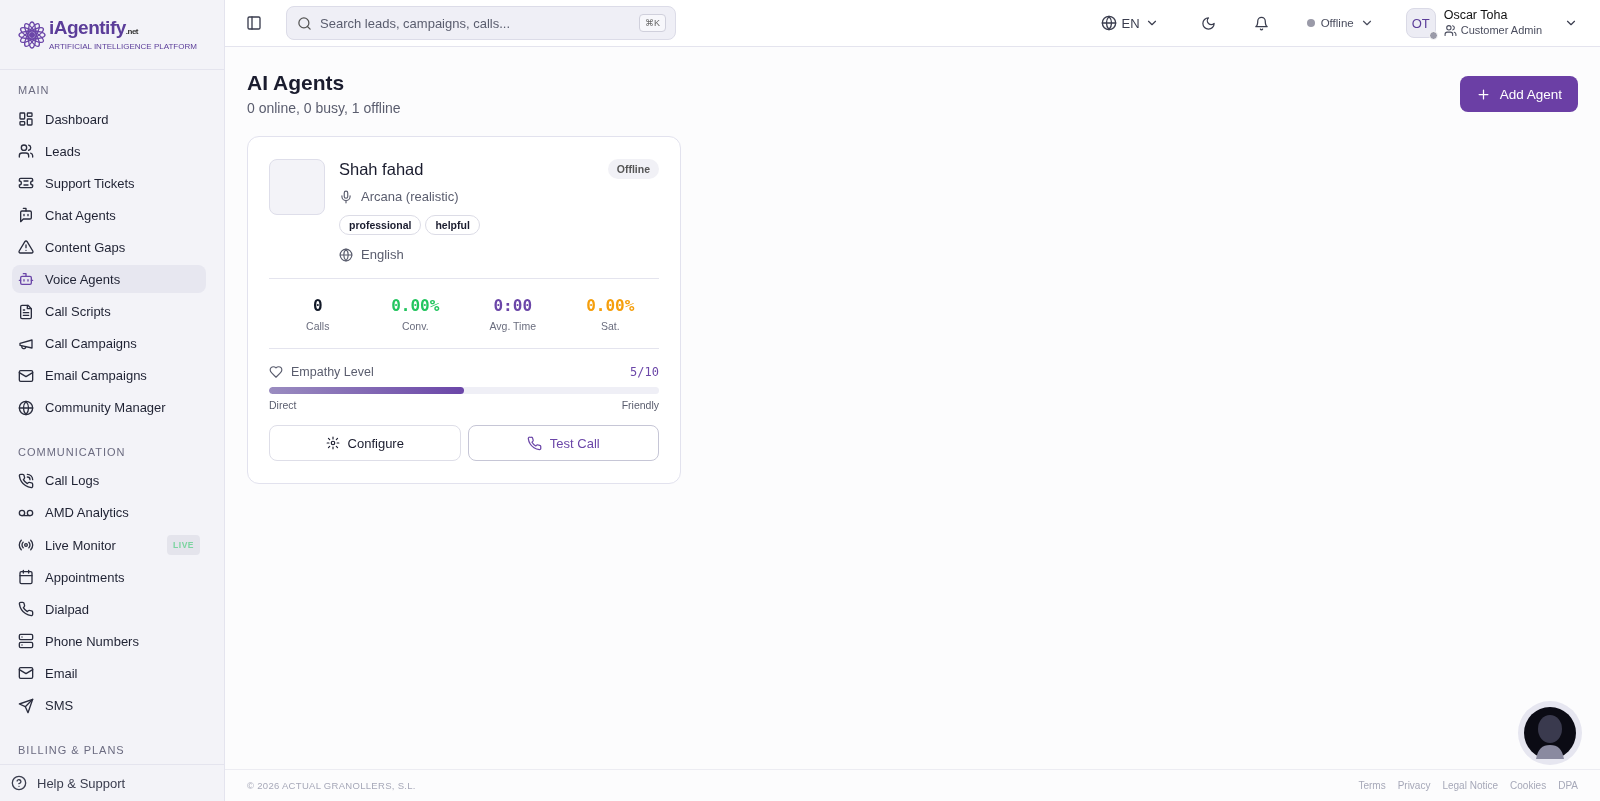 This screenshot has width=1600, height=801. What do you see at coordinates (72, 452) in the screenshot?
I see `section-heading: COMMUNICATION` at bounding box center [72, 452].